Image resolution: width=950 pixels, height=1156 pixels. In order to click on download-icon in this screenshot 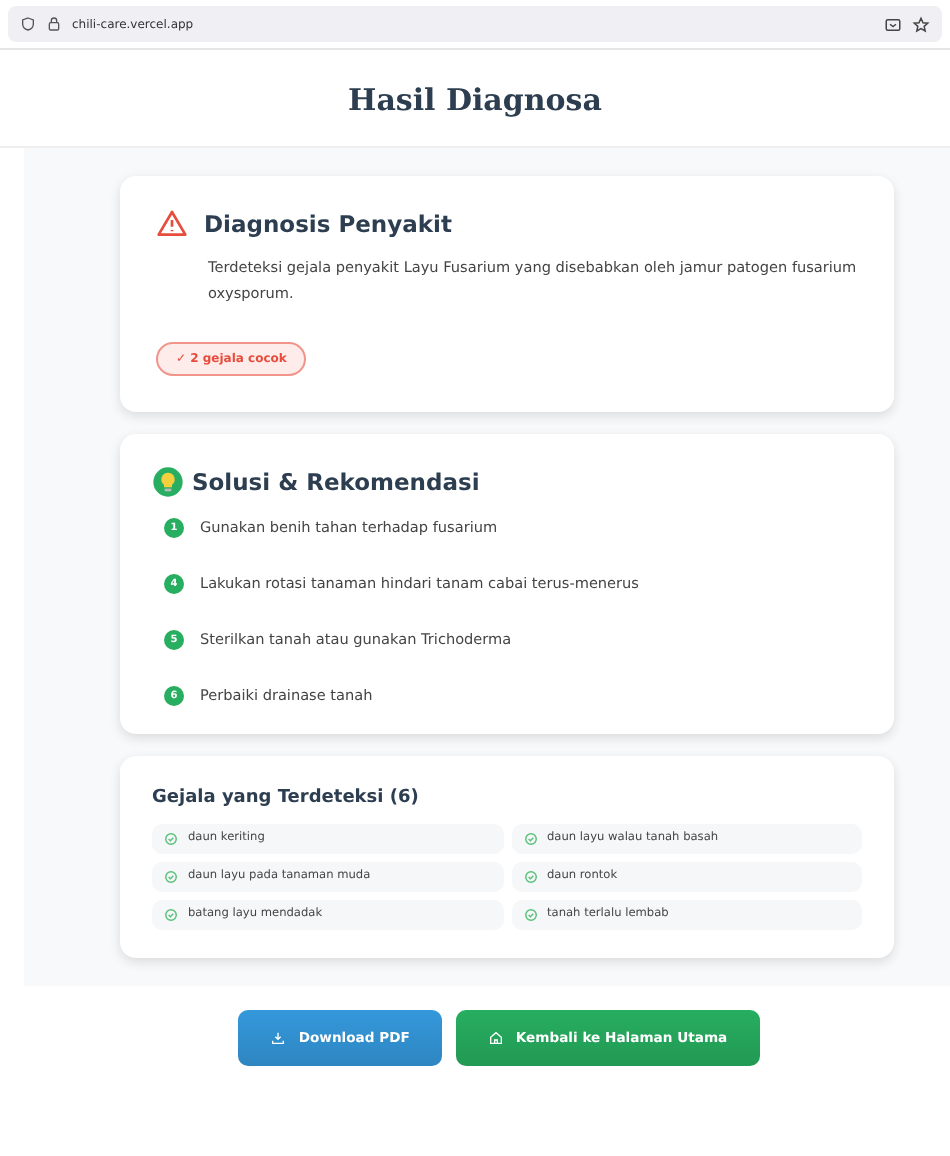, I will do `click(278, 1037)`.